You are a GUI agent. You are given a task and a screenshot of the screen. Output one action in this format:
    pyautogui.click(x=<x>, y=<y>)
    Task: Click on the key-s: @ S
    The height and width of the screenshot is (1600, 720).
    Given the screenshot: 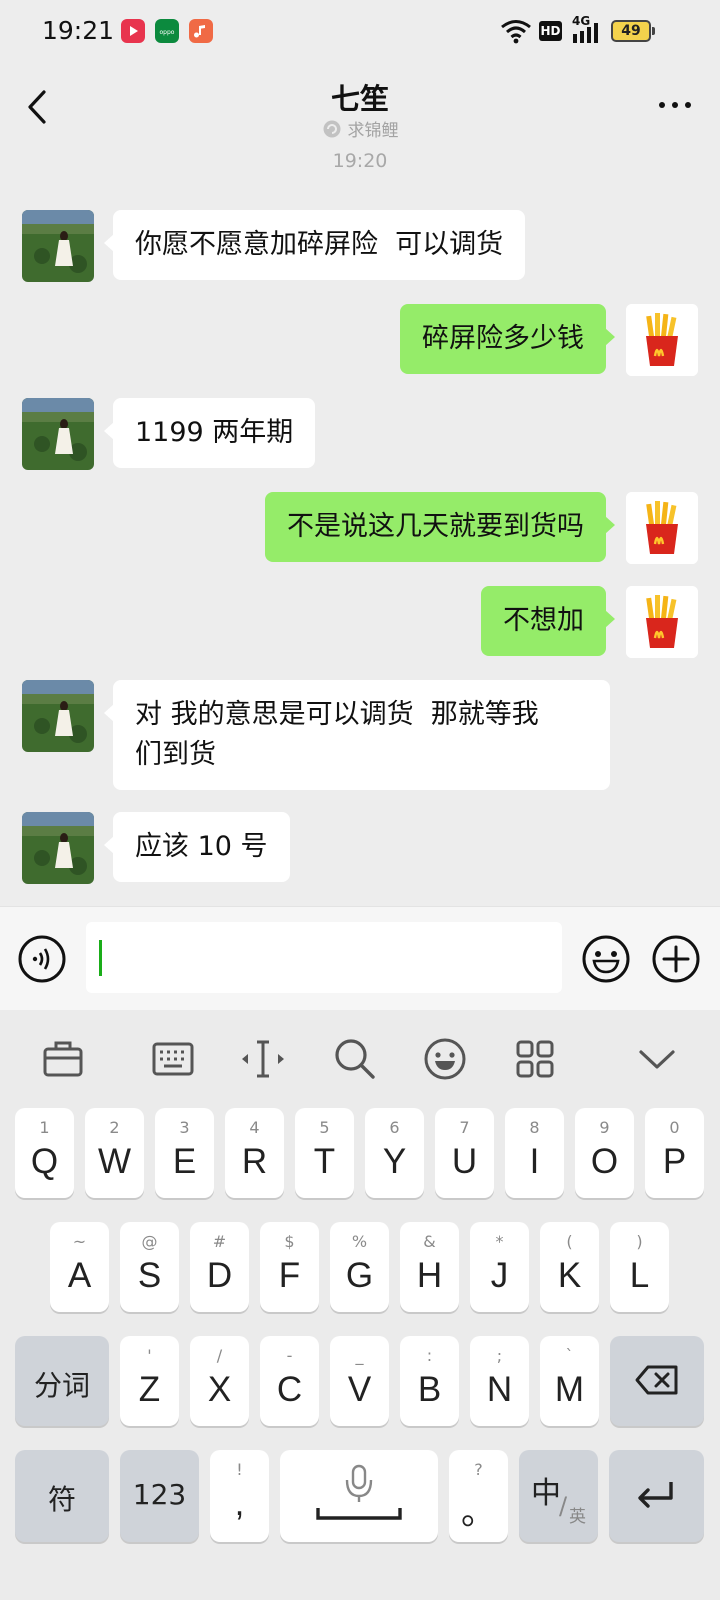 What is the action you would take?
    pyautogui.click(x=149, y=1267)
    